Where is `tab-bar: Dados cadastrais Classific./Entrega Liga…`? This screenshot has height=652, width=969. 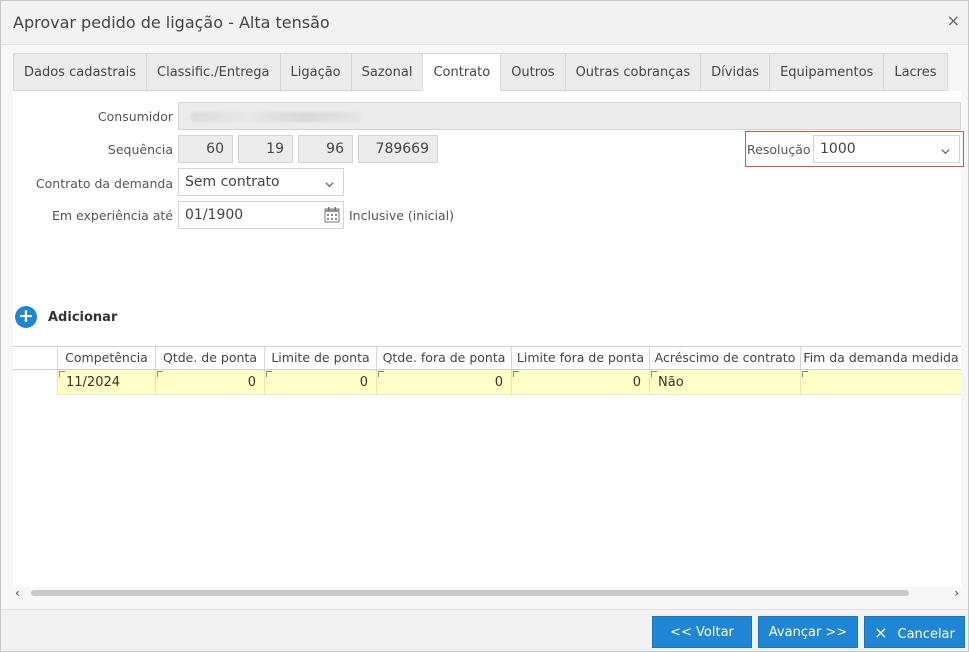 tab-bar: Dados cadastrais Classific./Entrega Liga… is located at coordinates (480, 72).